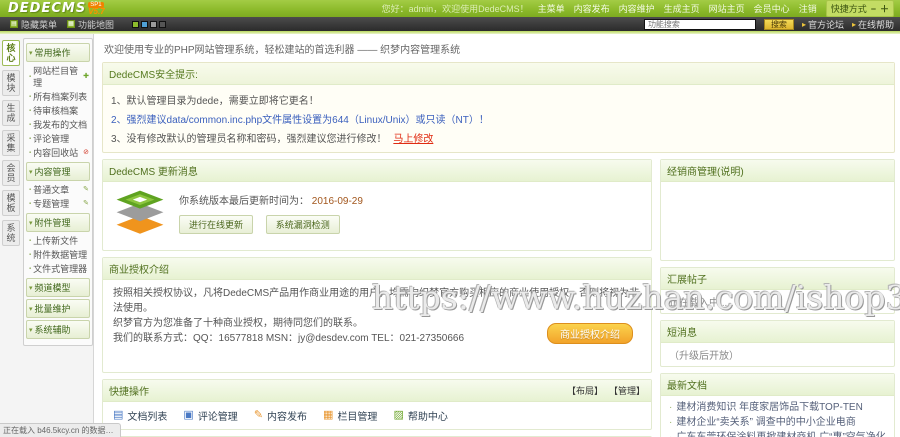 This screenshot has height=437, width=900. What do you see at coordinates (777, 221) in the screenshot?
I see `dealer-manage-body` at bounding box center [777, 221].